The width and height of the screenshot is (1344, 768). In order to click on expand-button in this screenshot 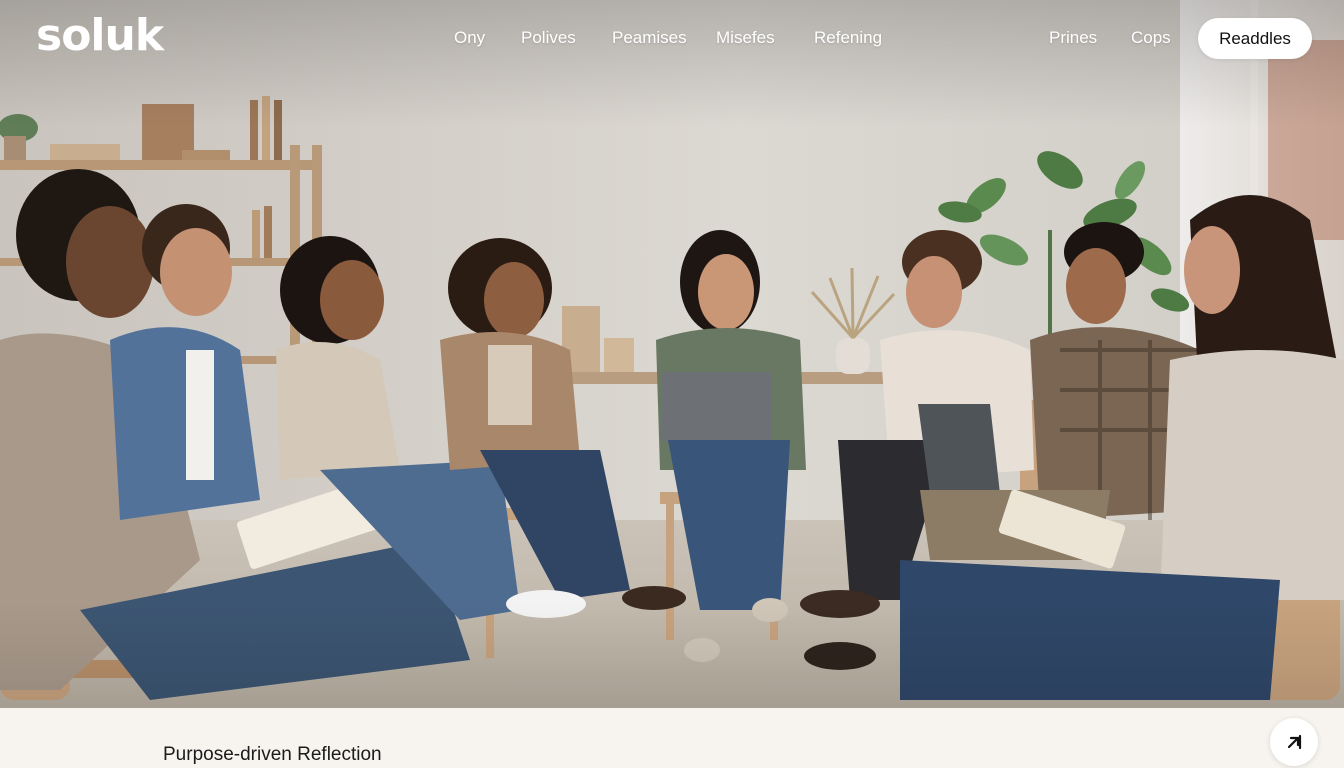, I will do `click(1294, 742)`.